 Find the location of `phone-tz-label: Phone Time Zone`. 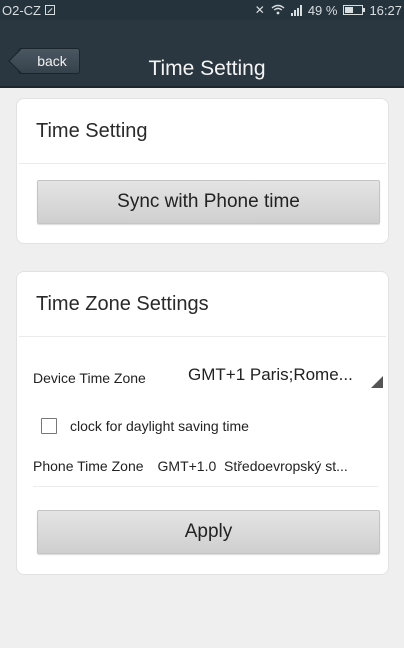

phone-tz-label: Phone Time Zone is located at coordinates (88, 466).